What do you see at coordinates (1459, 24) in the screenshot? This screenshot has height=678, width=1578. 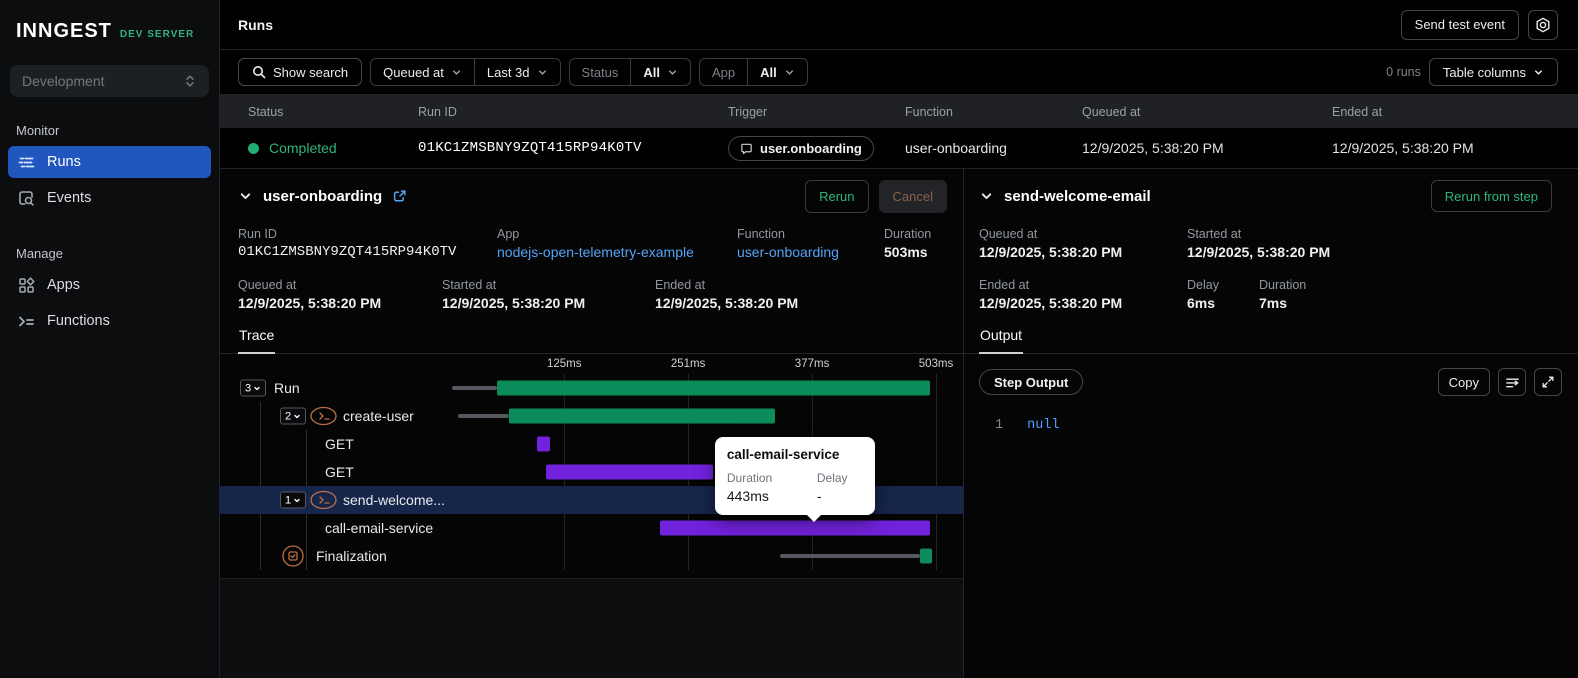 I see `send-test-event-button: Send test event` at bounding box center [1459, 24].